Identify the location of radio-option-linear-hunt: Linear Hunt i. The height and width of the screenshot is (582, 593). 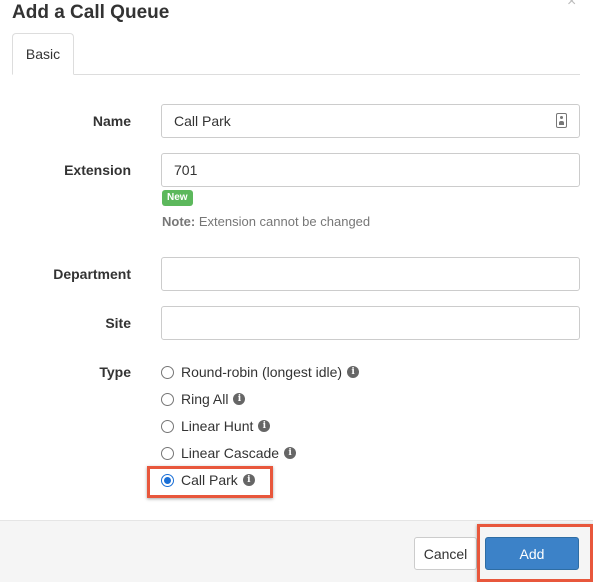
(216, 426).